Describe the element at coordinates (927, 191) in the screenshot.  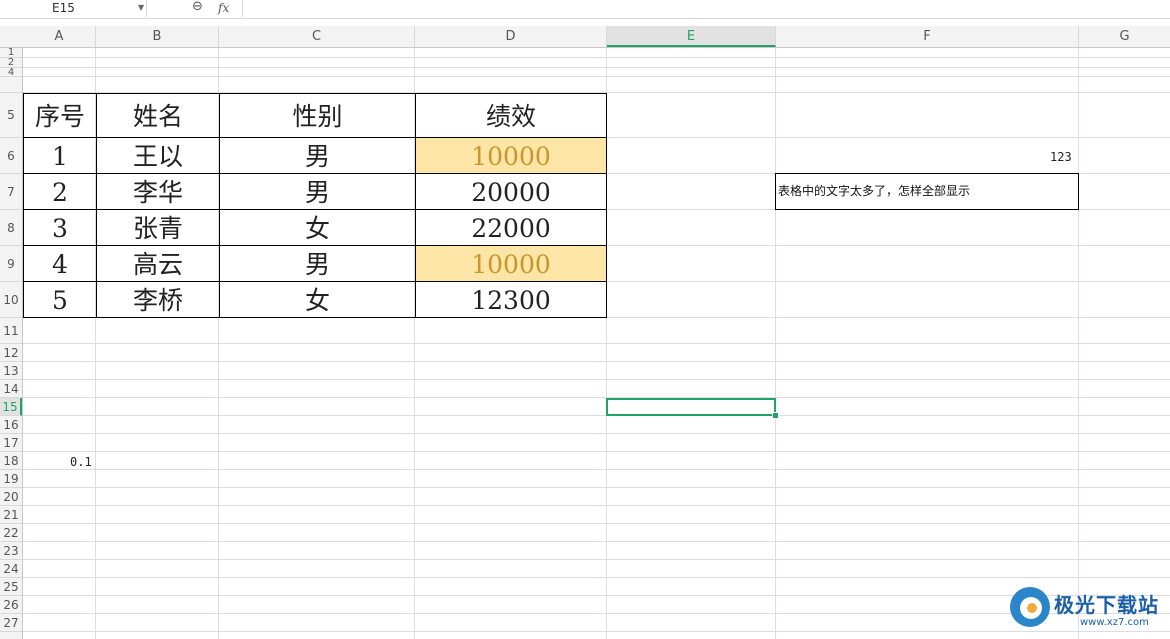
I see `cell-f7-text: 表格中的文字太多了，怎样全部显示` at that location.